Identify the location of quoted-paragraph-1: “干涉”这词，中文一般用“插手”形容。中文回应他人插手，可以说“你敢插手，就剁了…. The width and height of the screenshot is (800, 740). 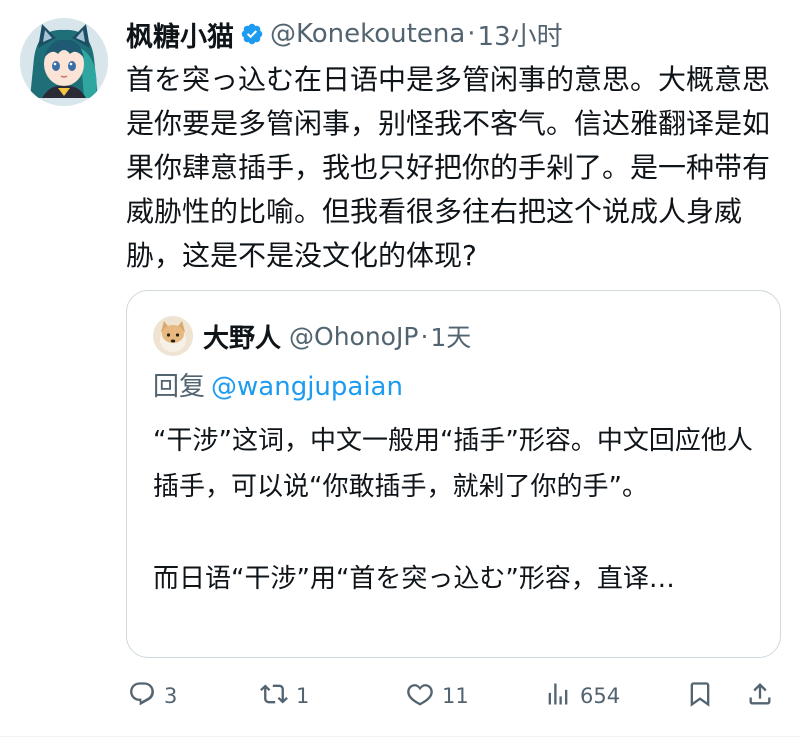
(453, 464).